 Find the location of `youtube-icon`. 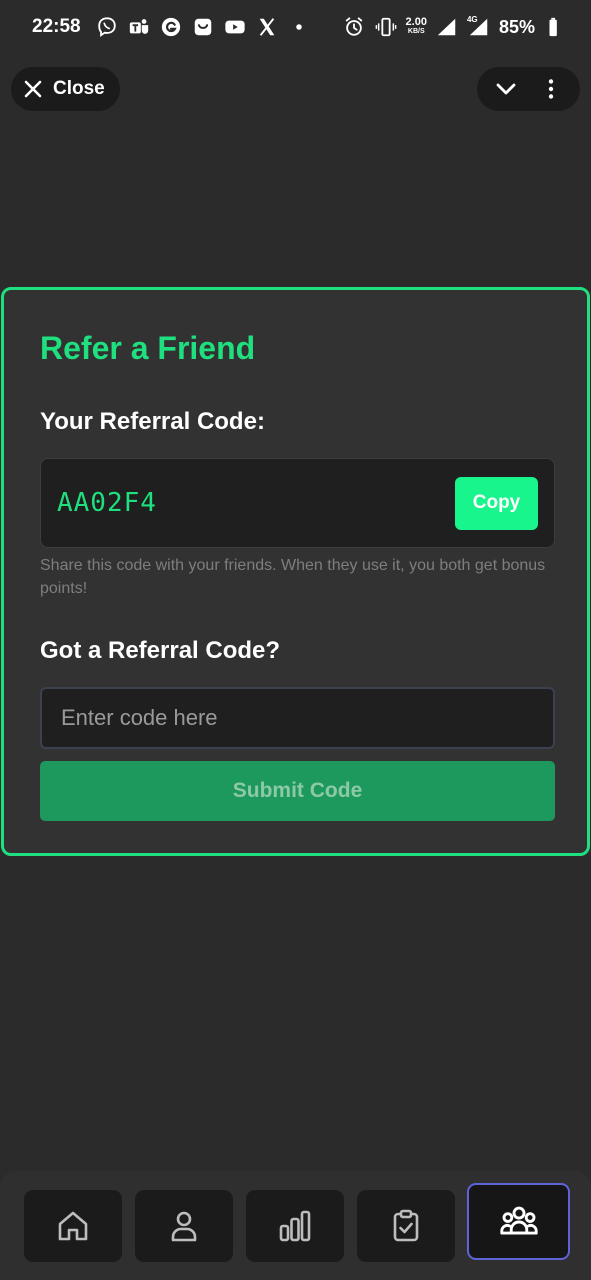

youtube-icon is located at coordinates (235, 27).